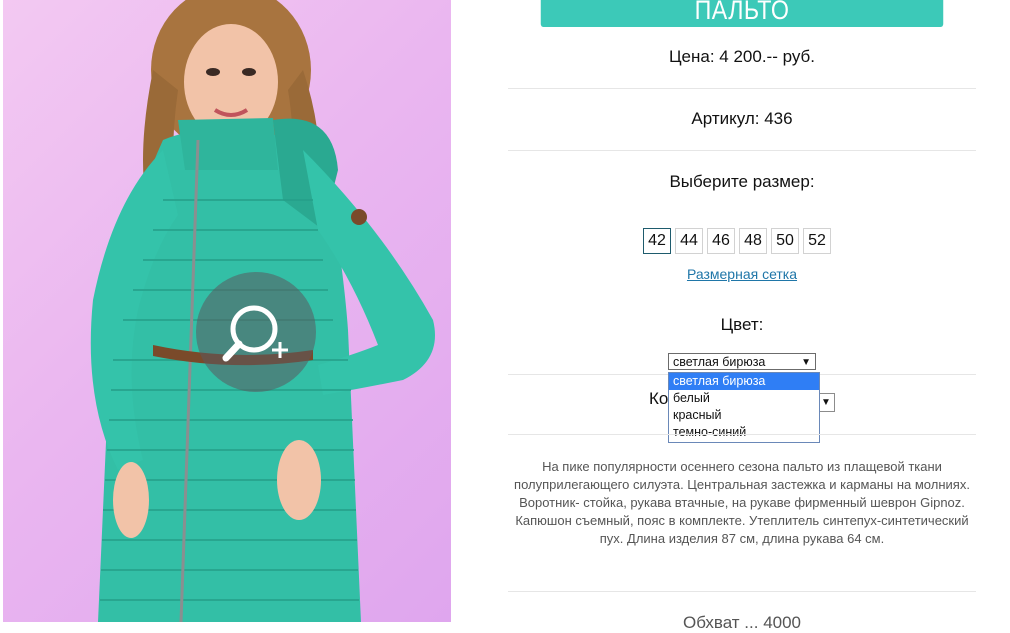 This screenshot has height=633, width=1010. What do you see at coordinates (689, 241) in the screenshot?
I see `size-option-44: 44` at bounding box center [689, 241].